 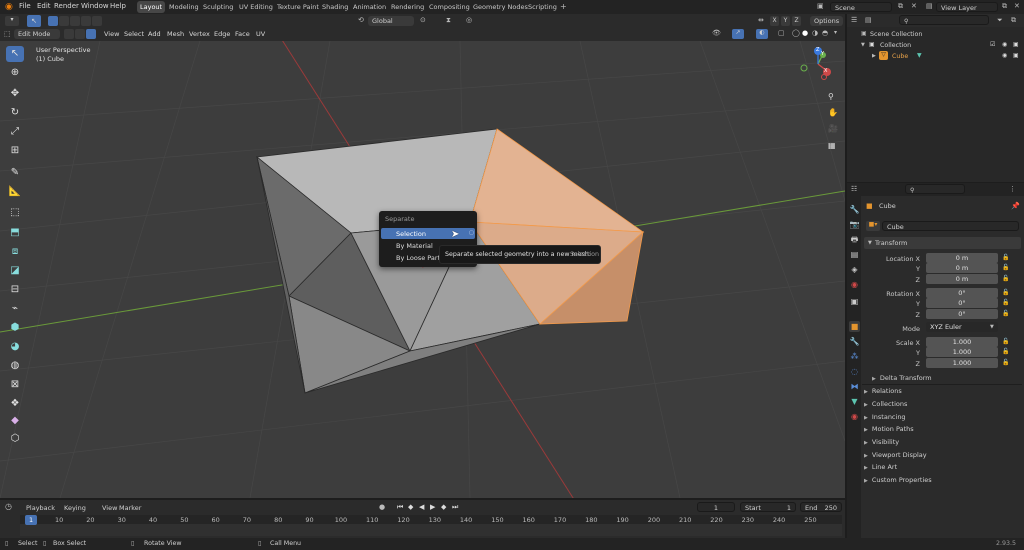 What do you see at coordinates (854, 239) in the screenshot?
I see `output-tab-icon: 🖶` at bounding box center [854, 239].